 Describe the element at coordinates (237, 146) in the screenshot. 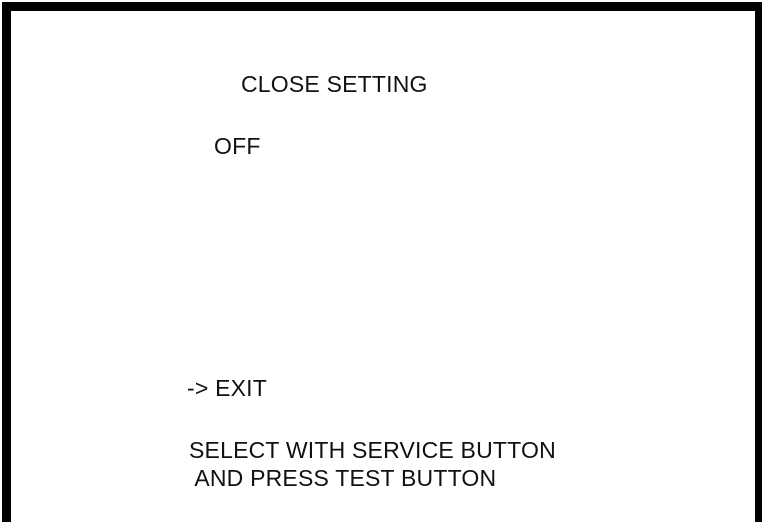

I see `close-setting-value: OFF` at that location.